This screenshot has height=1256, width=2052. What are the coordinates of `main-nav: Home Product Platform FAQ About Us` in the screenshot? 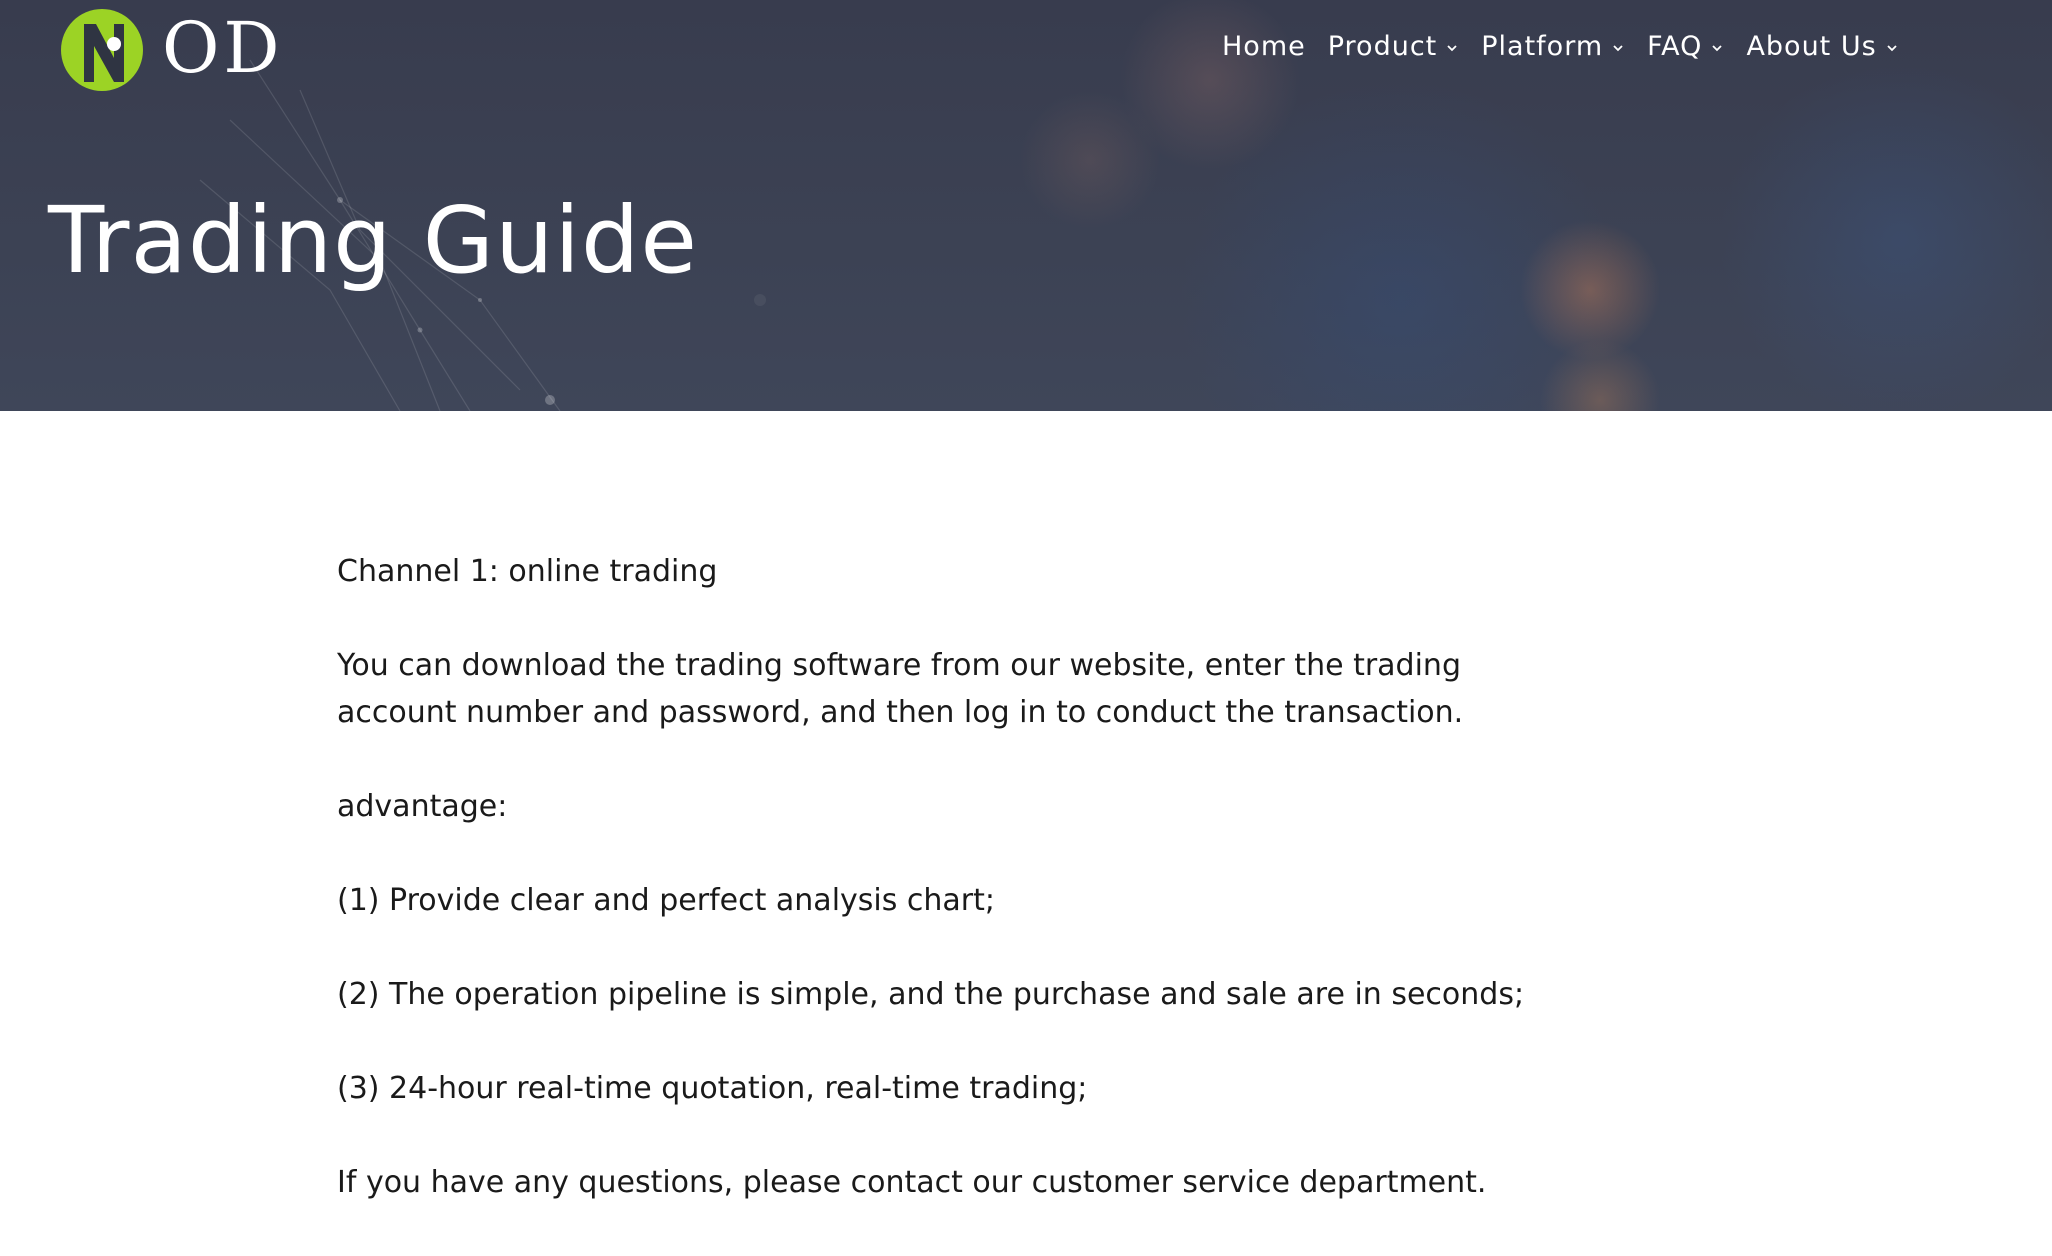 It's located at (1571, 46).